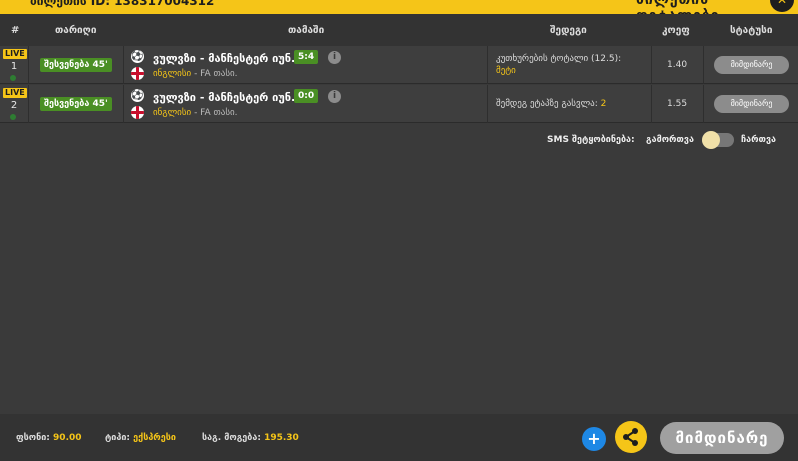  Describe the element at coordinates (568, 30) in the screenshot. I see `col-outcome: შედეგი` at that location.